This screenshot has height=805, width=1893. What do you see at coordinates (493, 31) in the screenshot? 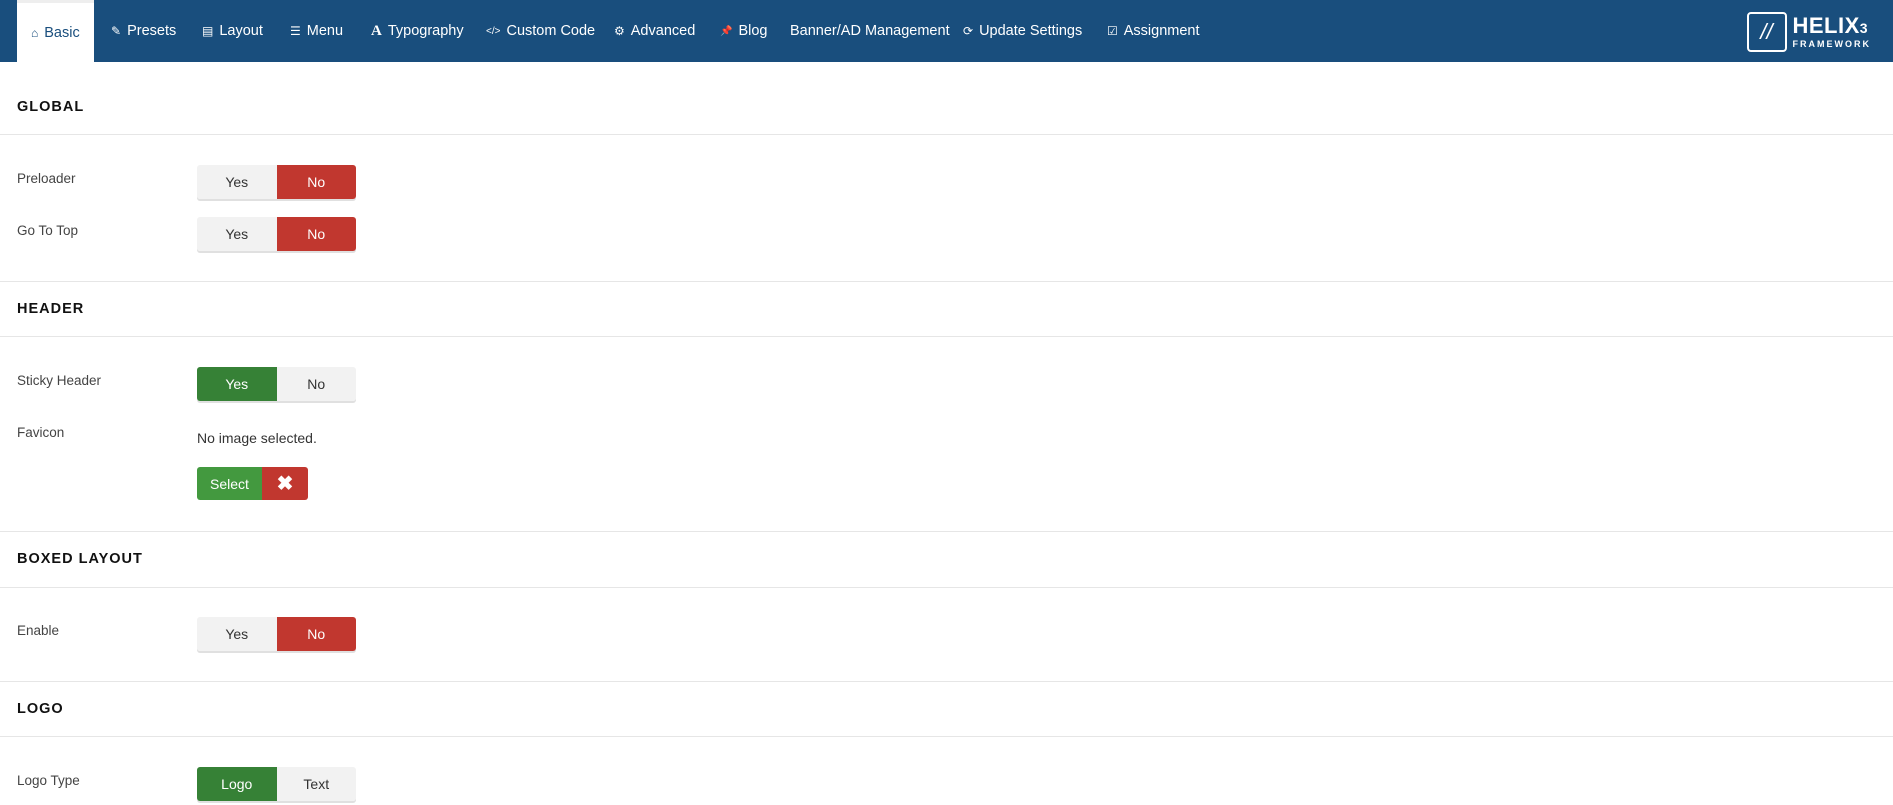
I see `code-icon: </>` at bounding box center [493, 31].